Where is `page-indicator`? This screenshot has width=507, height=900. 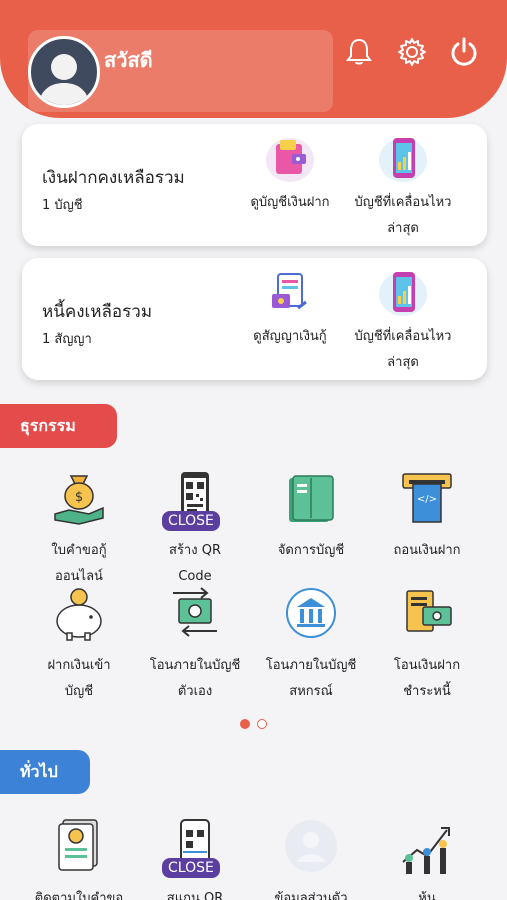 page-indicator is located at coordinates (254, 723).